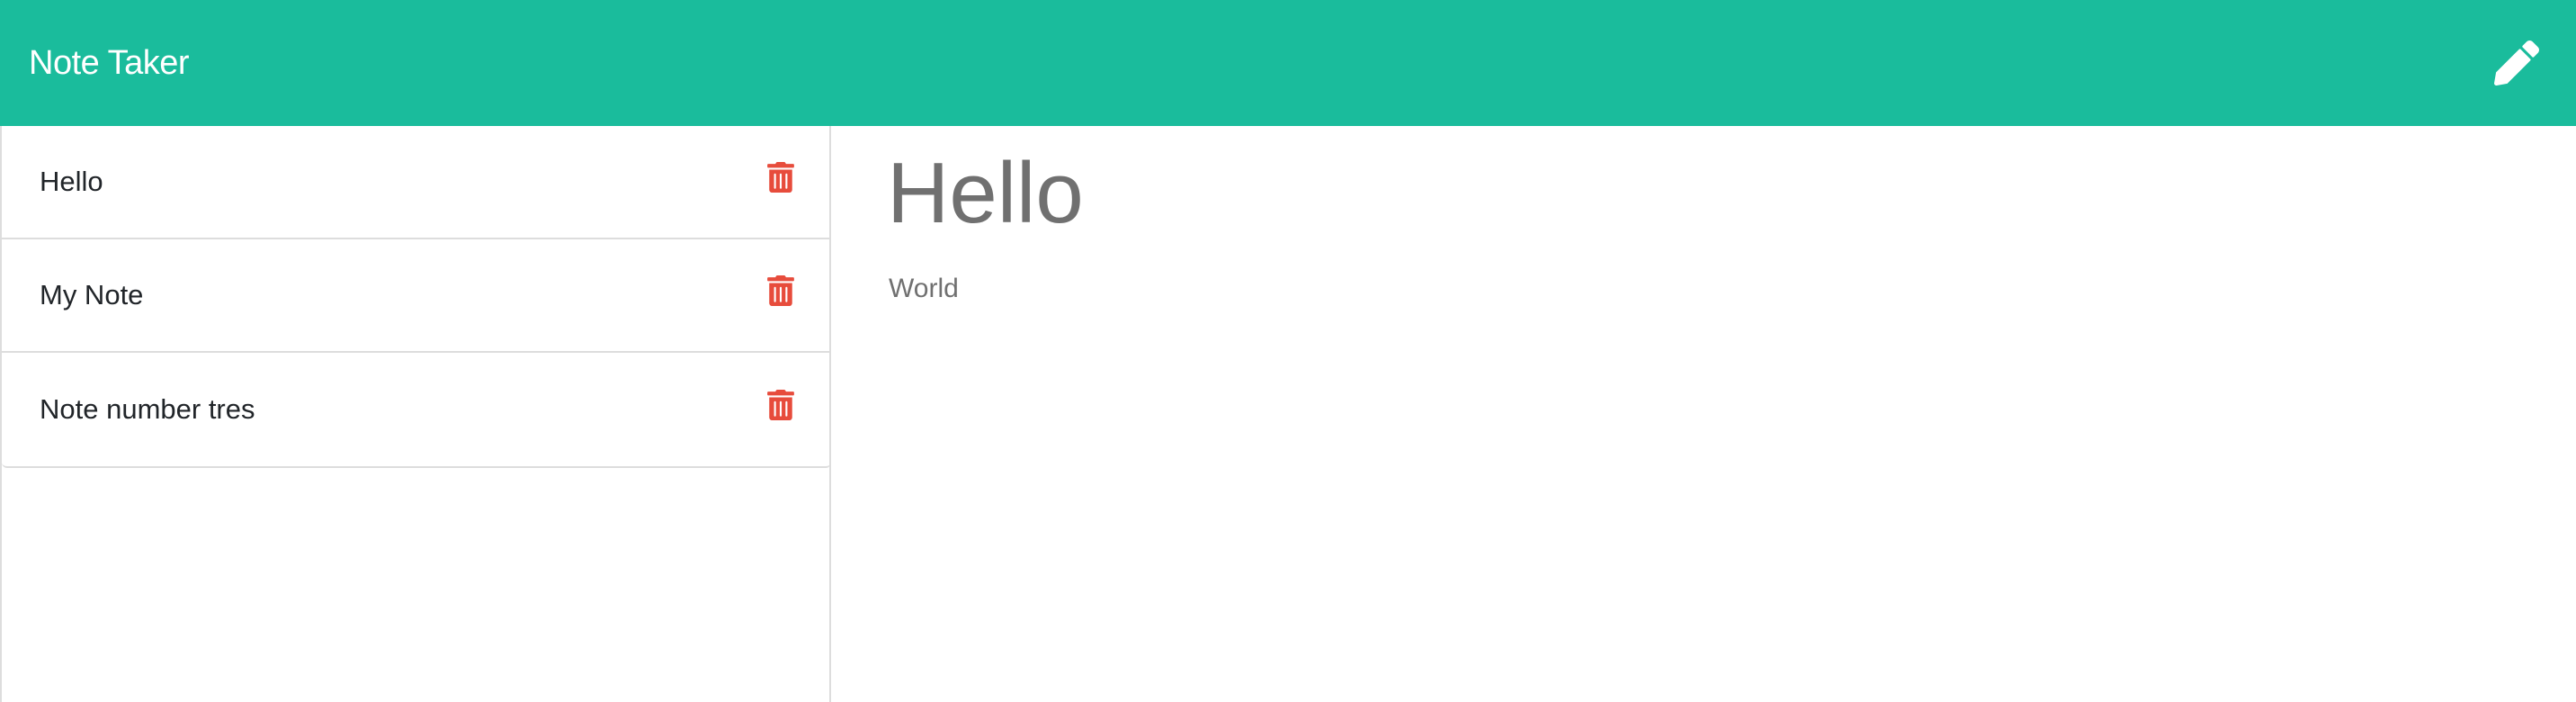 The height and width of the screenshot is (702, 2576). I want to click on note-text-field: World, so click(1703, 289).